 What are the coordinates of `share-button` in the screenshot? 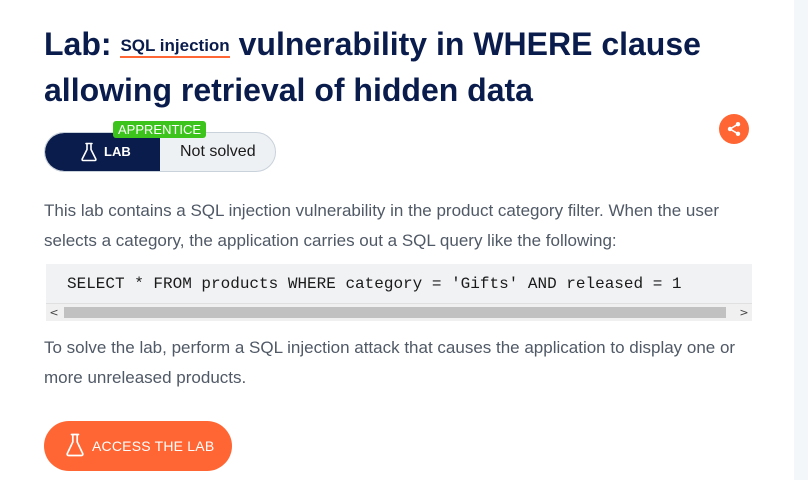 It's located at (734, 129).